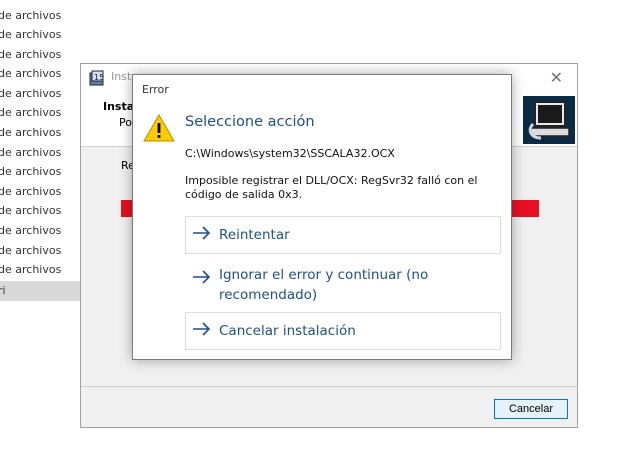 This screenshot has width=619, height=470. What do you see at coordinates (290, 153) in the screenshot?
I see `dialog-file-path: C:\Windows\system32\SSCALA32.OCX` at bounding box center [290, 153].